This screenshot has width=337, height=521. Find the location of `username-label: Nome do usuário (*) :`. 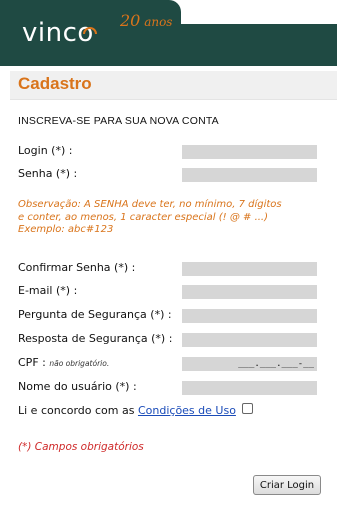

username-label: Nome do usuário (*) : is located at coordinates (77, 386).